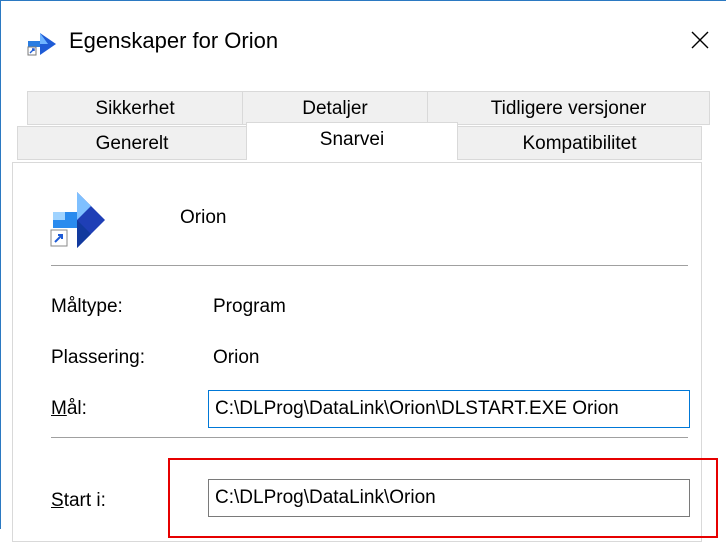  I want to click on tab-label: Sikkerhet, so click(135, 108).